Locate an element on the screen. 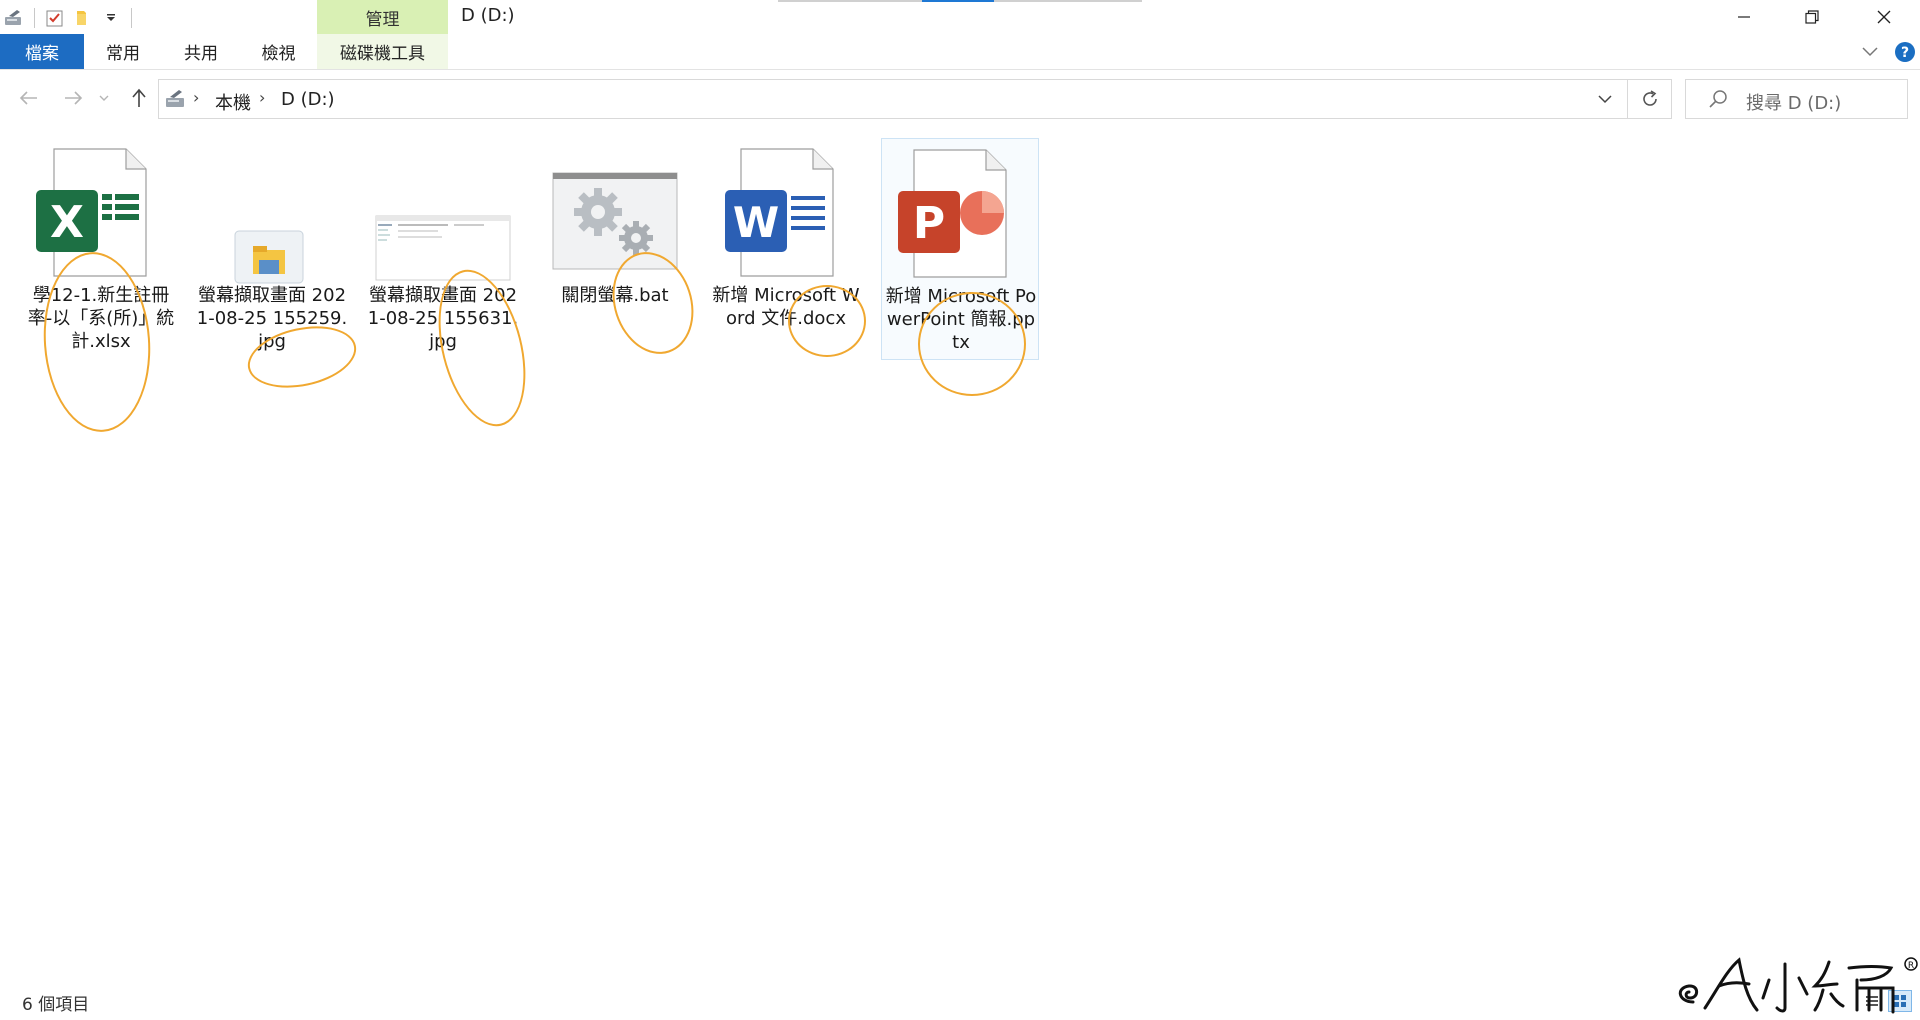 The width and height of the screenshot is (1920, 1020). item-count: 6 個項目 is located at coordinates (56, 1005).